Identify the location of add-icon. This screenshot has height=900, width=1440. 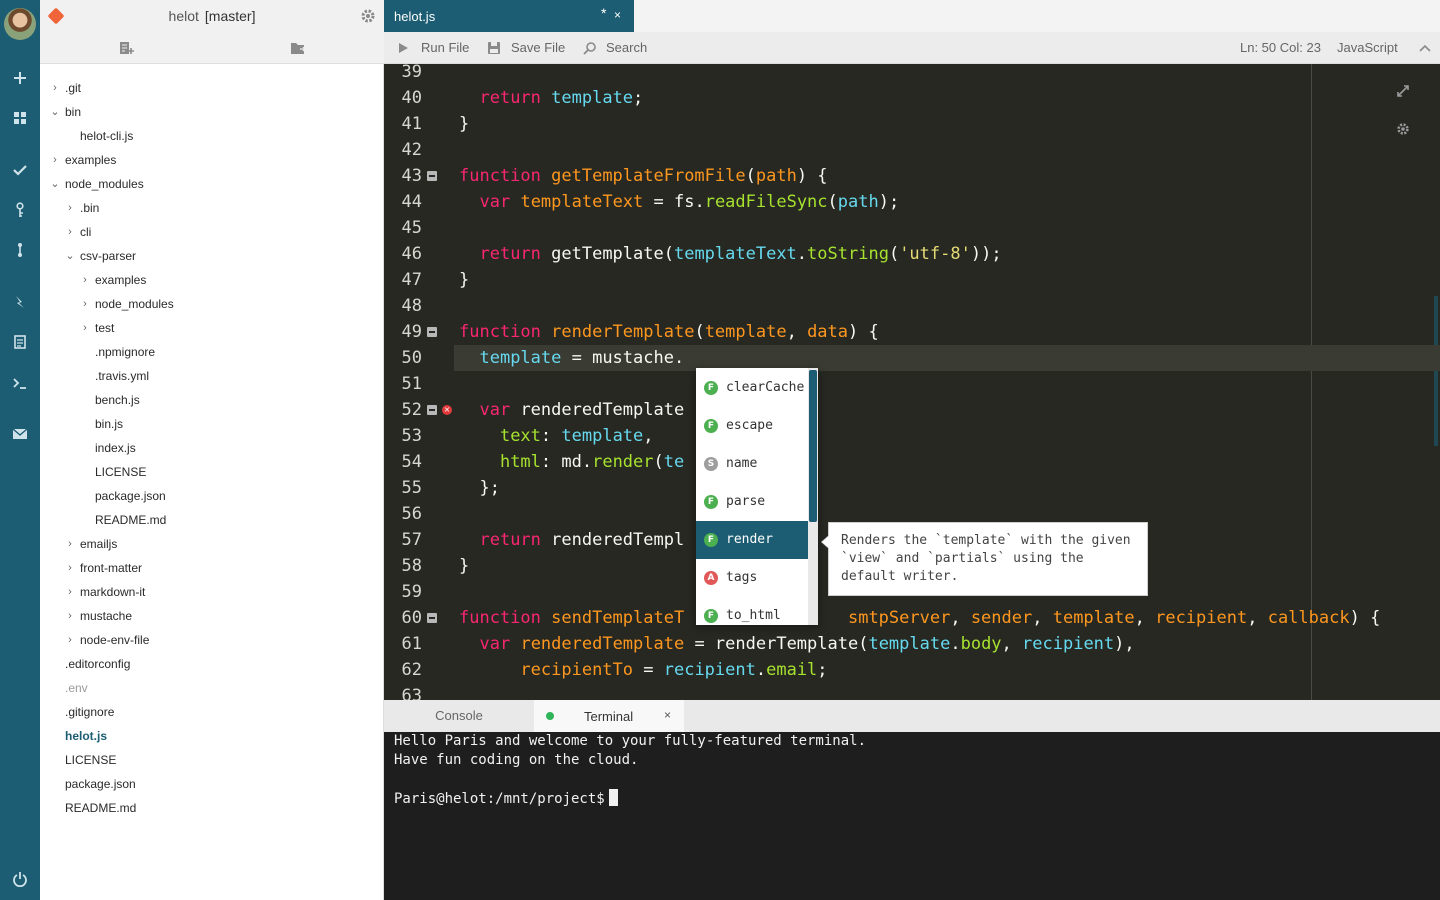
(20, 78).